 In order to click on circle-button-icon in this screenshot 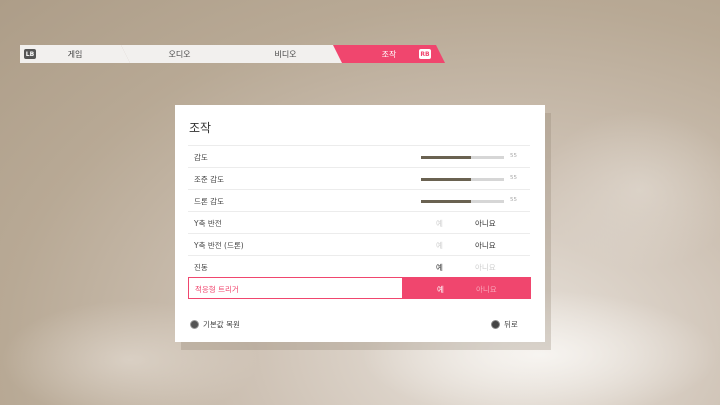, I will do `click(495, 324)`.